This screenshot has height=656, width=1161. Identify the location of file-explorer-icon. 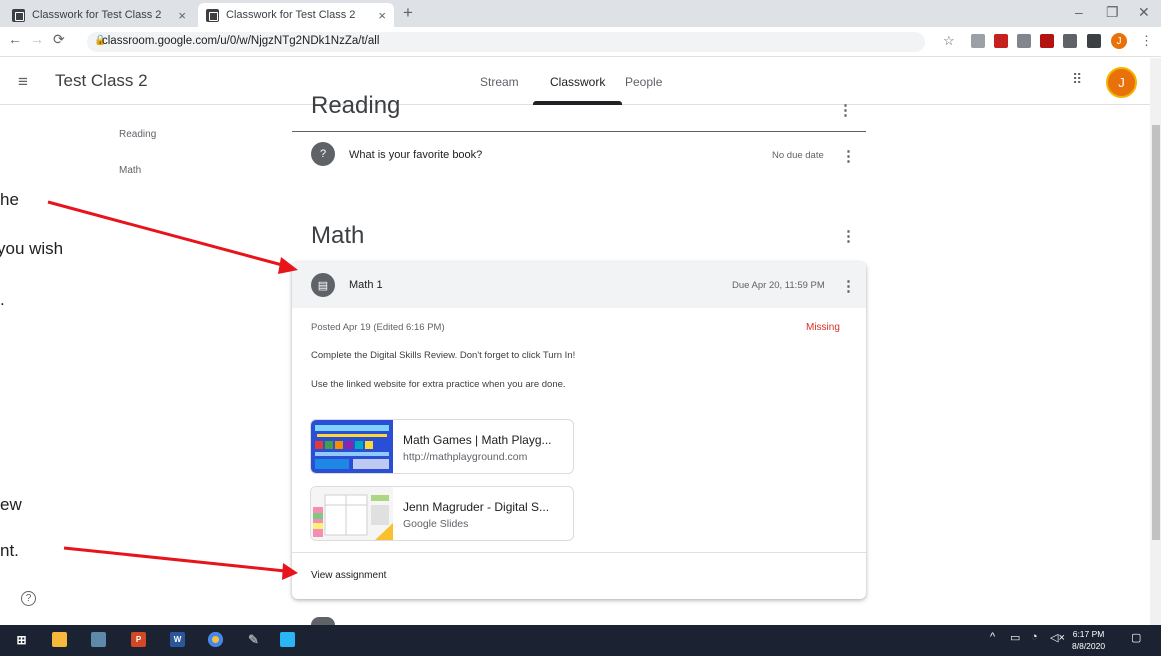
(59, 639).